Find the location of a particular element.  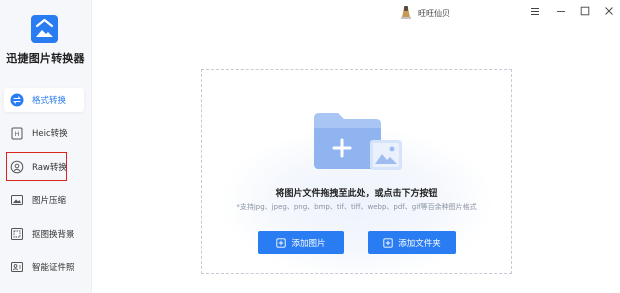

add-image-label: 添加图片 is located at coordinates (308, 243).